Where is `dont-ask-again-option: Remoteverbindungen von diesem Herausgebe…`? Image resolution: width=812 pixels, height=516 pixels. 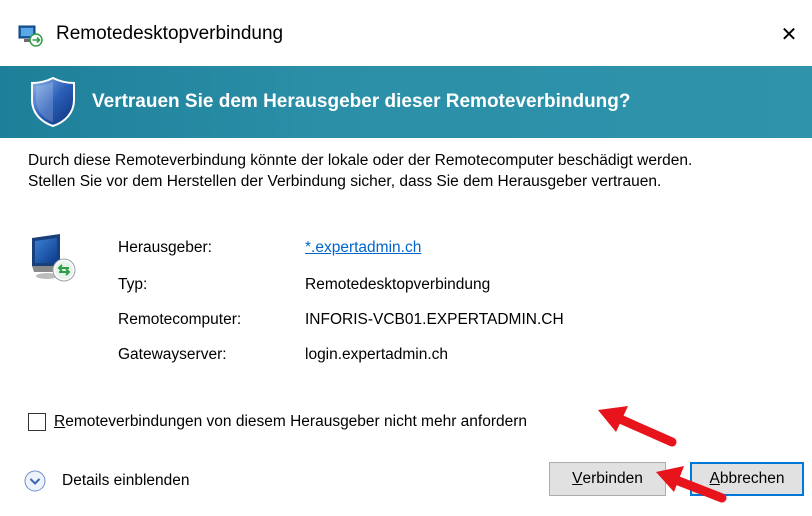 dont-ask-again-option: Remoteverbindungen von diesem Herausgebe… is located at coordinates (277, 422).